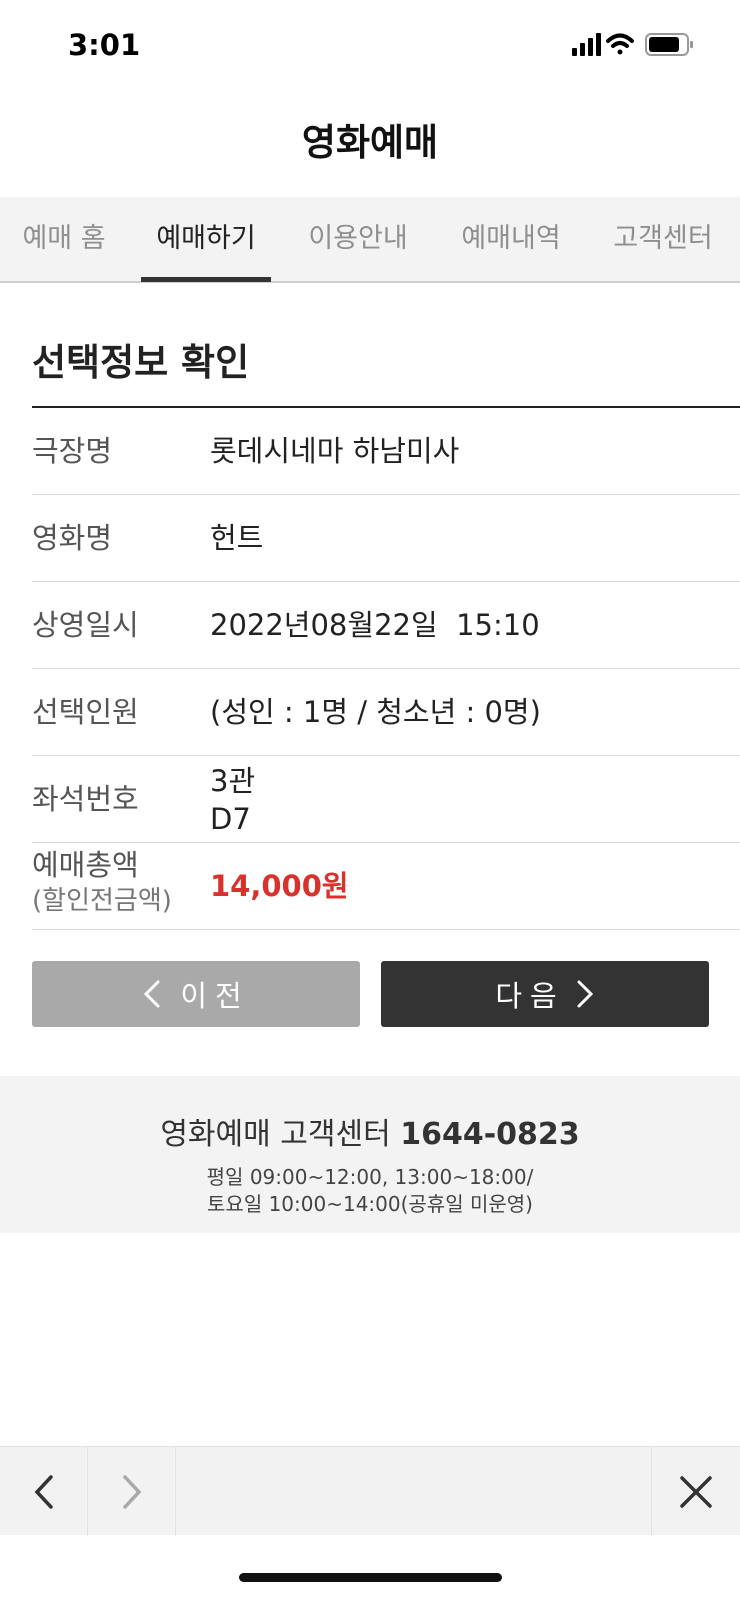 This screenshot has width=740, height=1601. Describe the element at coordinates (237, 538) in the screenshot. I see `movie-value: 헌트` at that location.